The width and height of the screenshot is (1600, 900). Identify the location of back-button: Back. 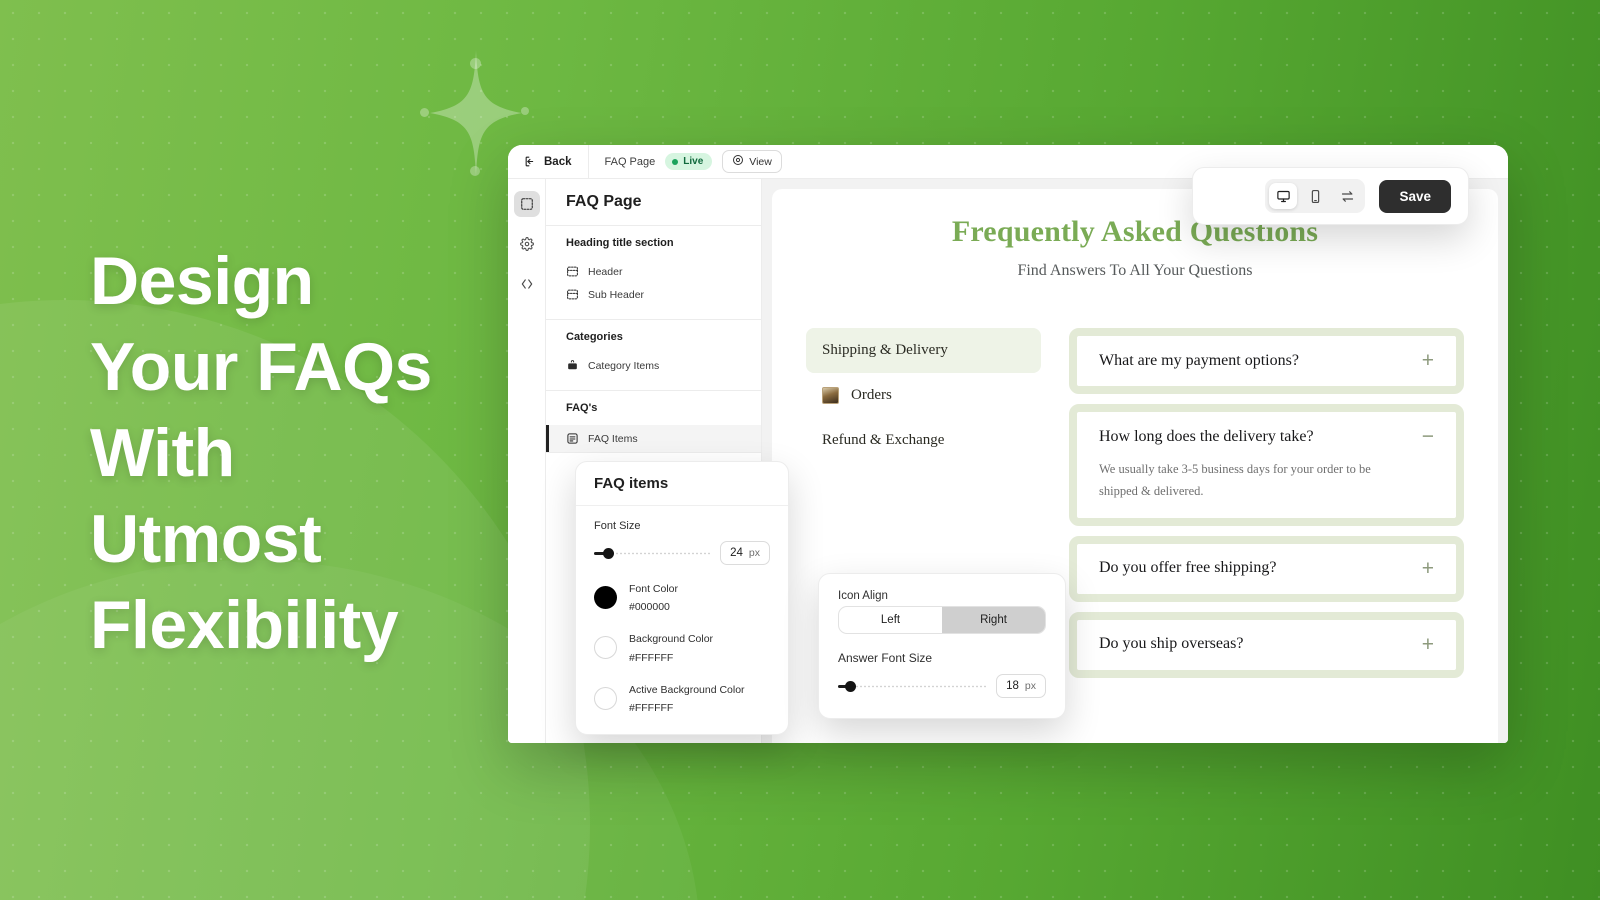
(548, 161).